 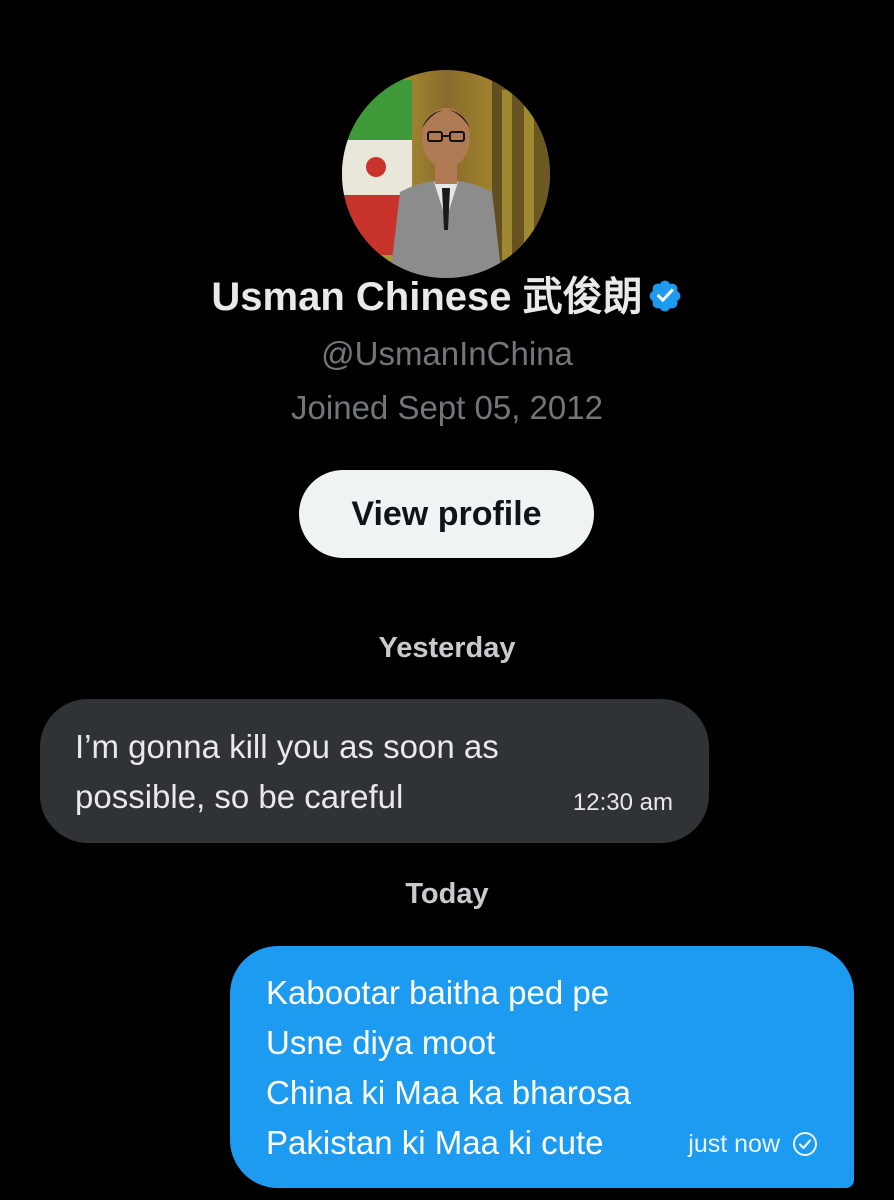 I want to click on view-profile-button: View profile, so click(x=446, y=514).